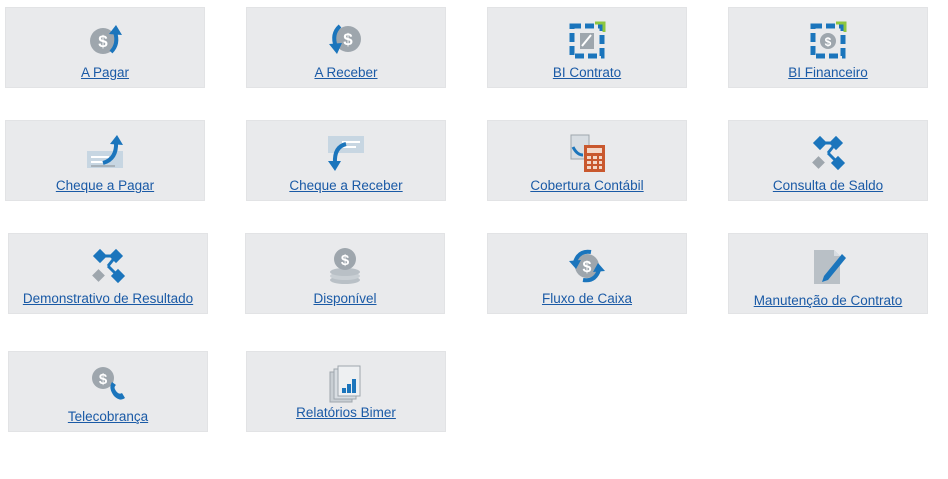  Describe the element at coordinates (828, 266) in the screenshot. I see `document-pencil-icon` at that location.